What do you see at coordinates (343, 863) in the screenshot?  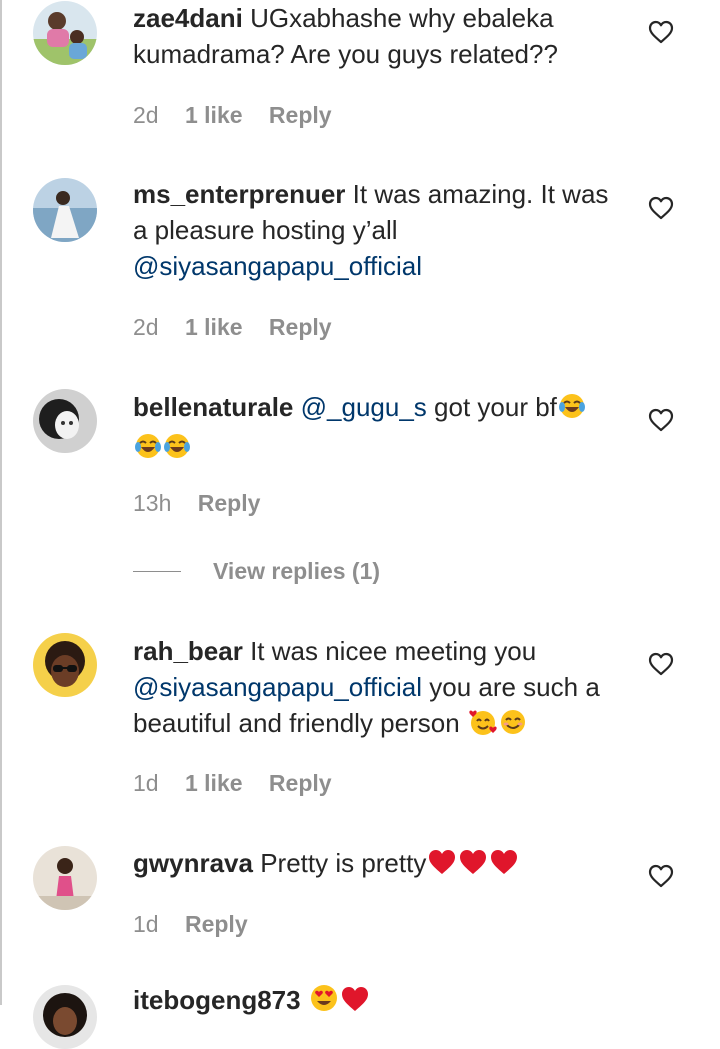 I see `comment-body: Pretty is pretty` at bounding box center [343, 863].